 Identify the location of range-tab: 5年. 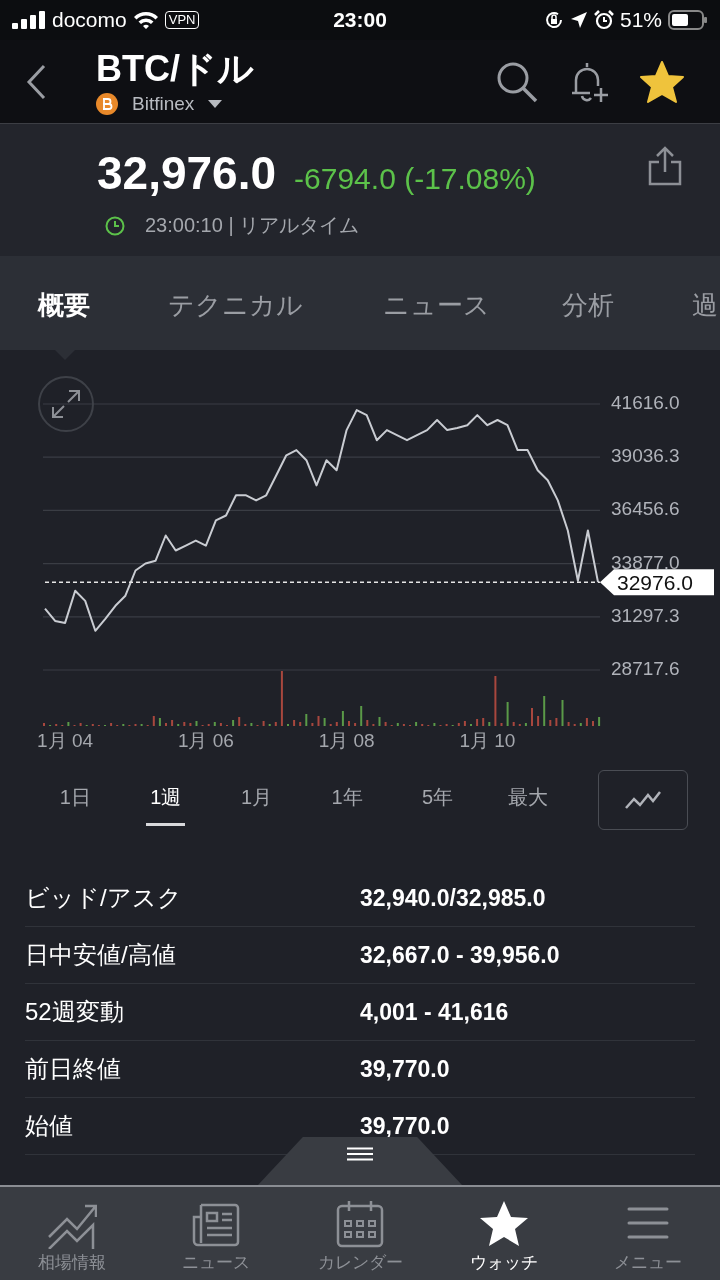
(437, 797).